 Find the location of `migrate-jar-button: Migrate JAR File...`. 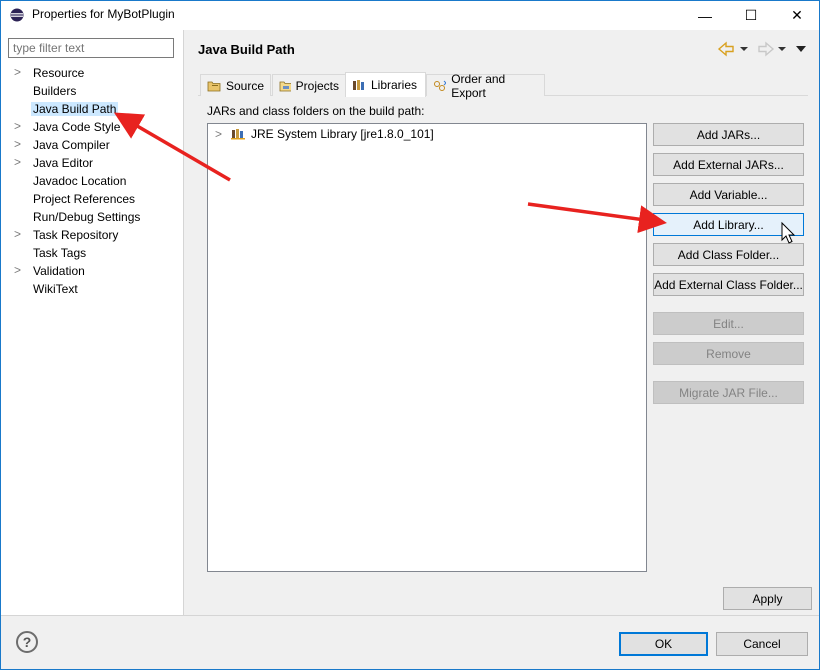

migrate-jar-button: Migrate JAR File... is located at coordinates (728, 392).